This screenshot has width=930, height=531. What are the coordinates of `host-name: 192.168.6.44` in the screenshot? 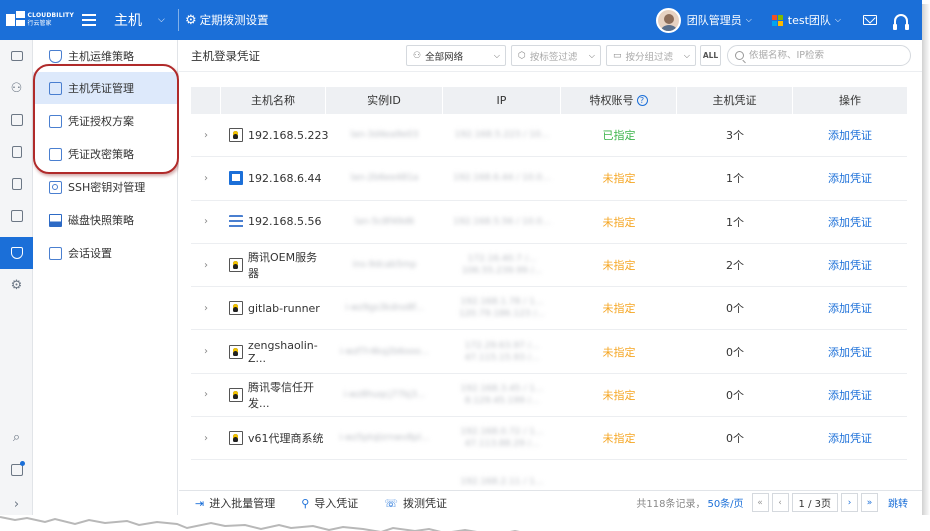 It's located at (284, 178).